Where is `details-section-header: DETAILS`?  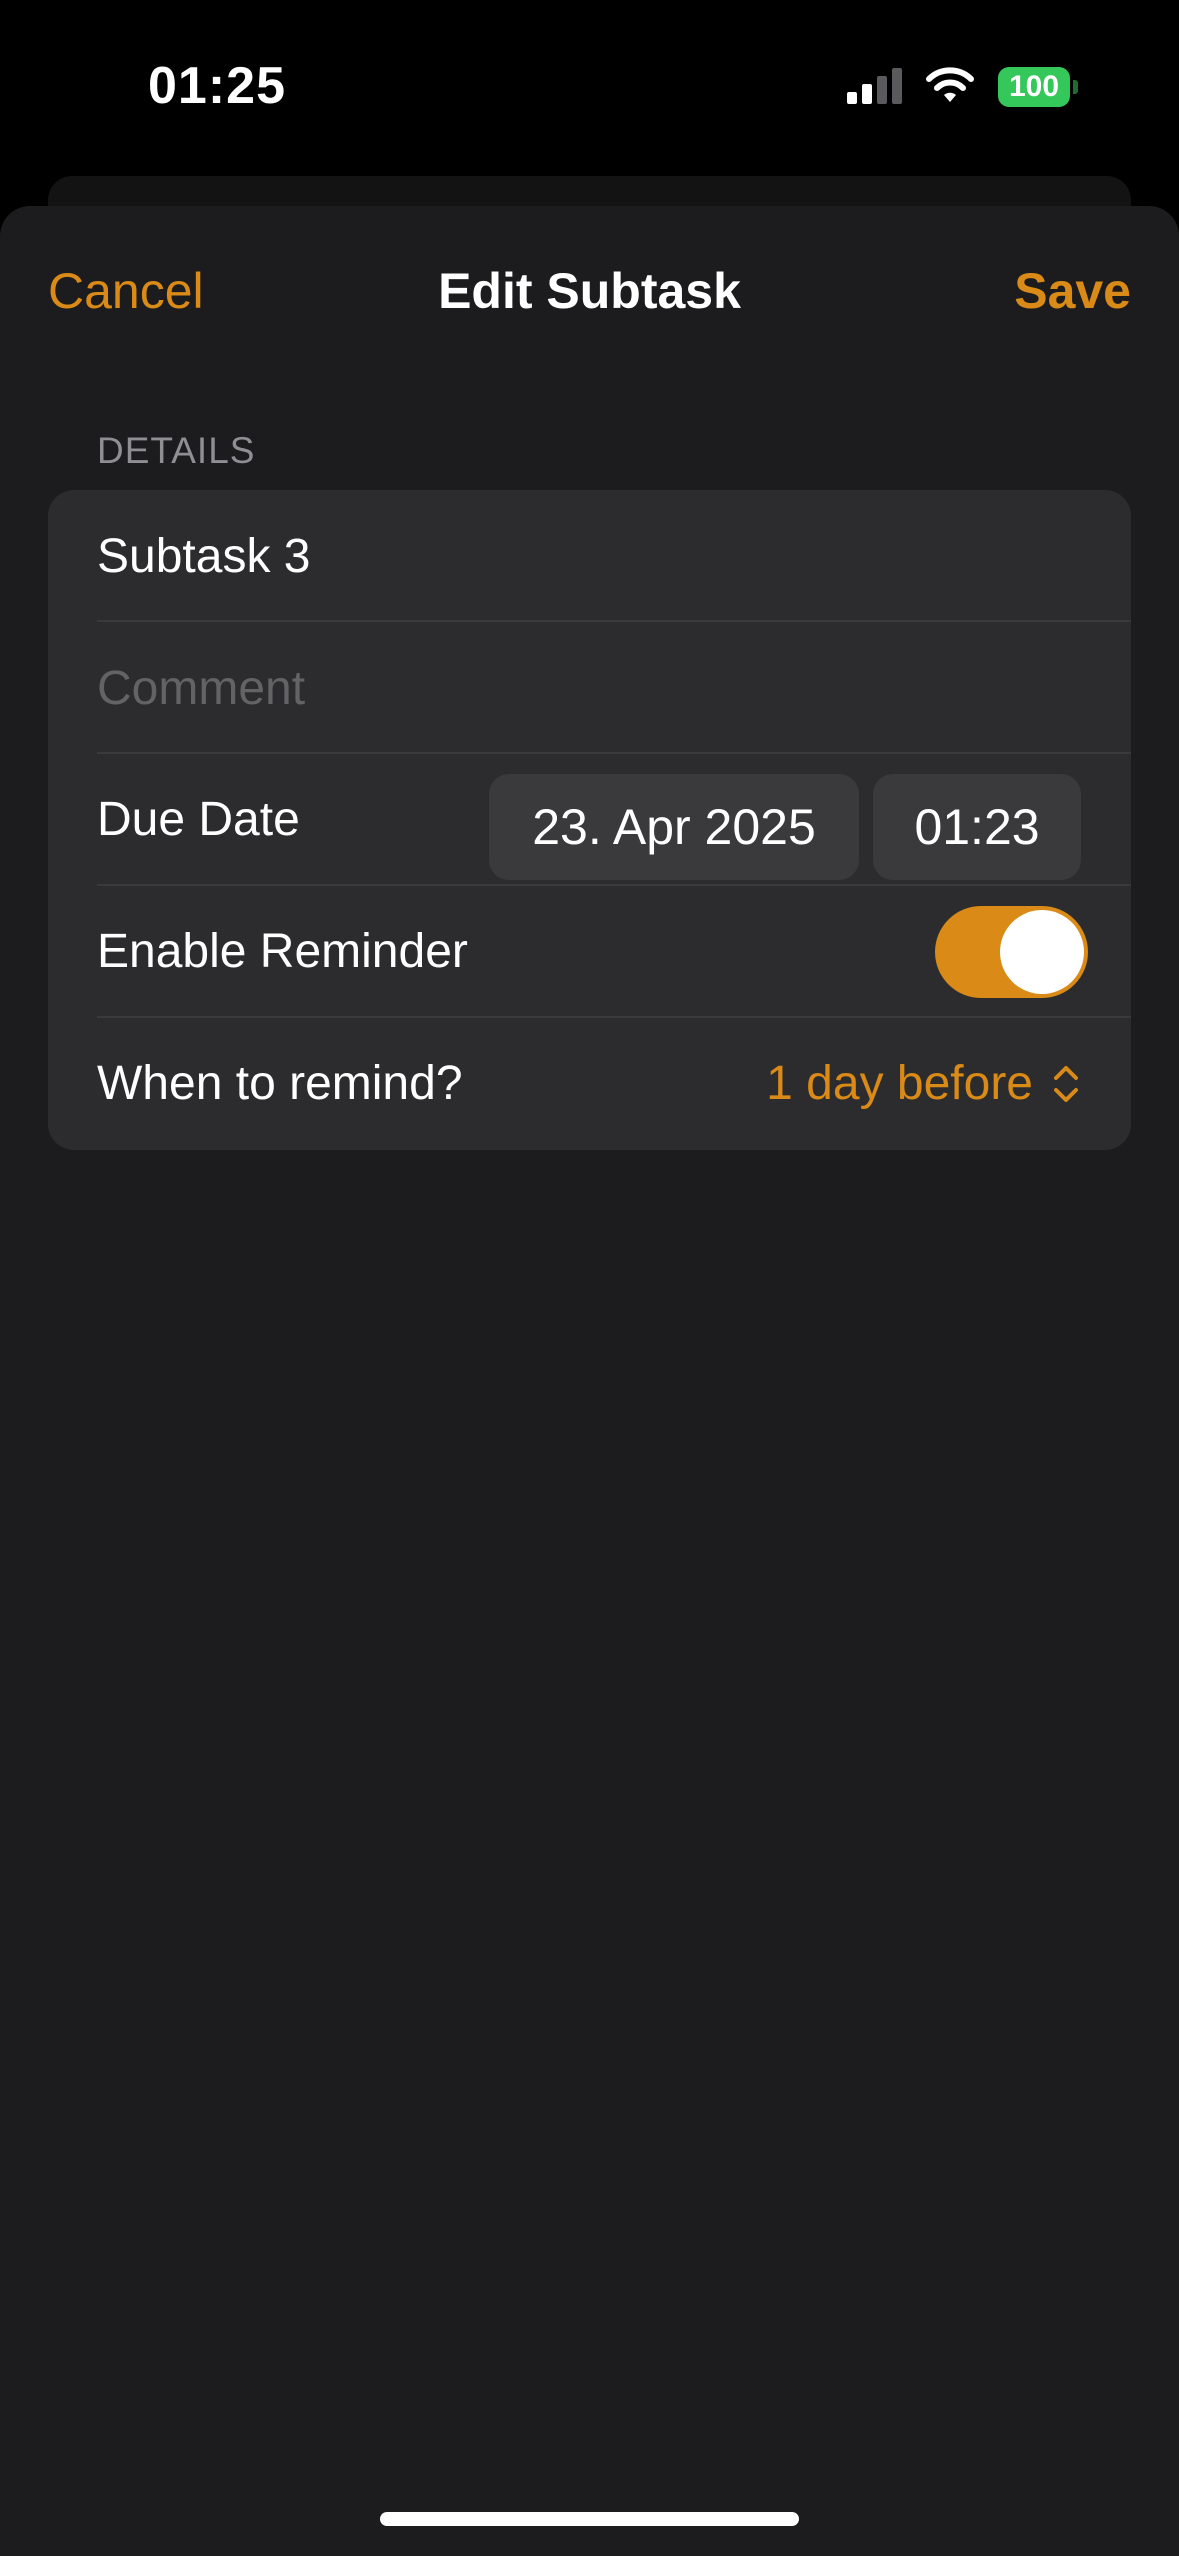
details-section-header: DETAILS is located at coordinates (176, 450).